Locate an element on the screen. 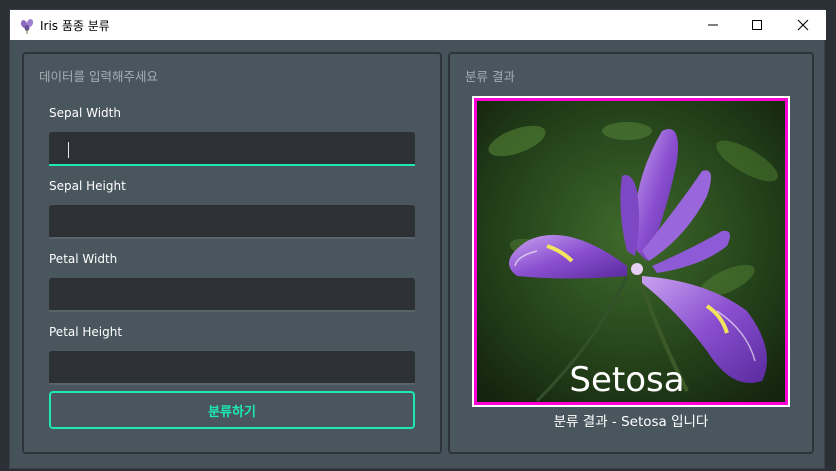  close-button is located at coordinates (803, 25).